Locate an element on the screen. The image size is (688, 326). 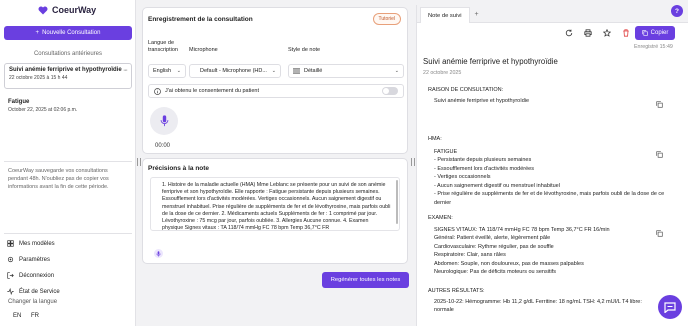
heart-logo-icon is located at coordinates (43, 10).